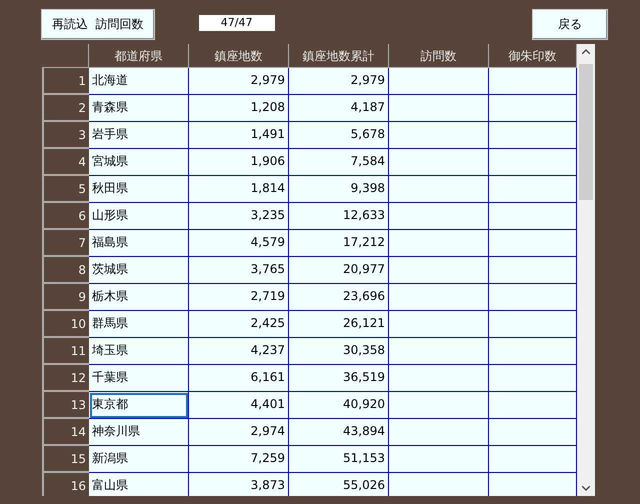 The image size is (640, 504). What do you see at coordinates (65, 378) in the screenshot?
I see `row-number: 12` at bounding box center [65, 378].